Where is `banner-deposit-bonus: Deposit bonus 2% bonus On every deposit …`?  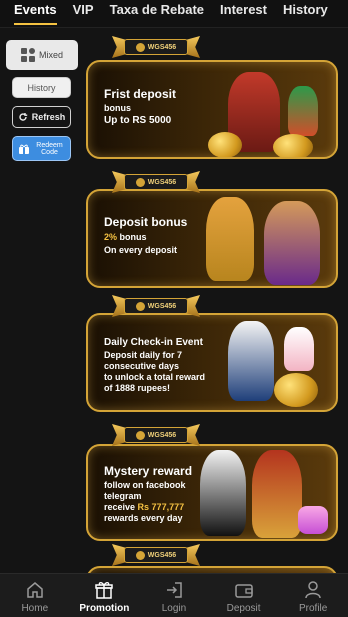
banner-deposit-bonus: Deposit bonus 2% bonus On every deposit … is located at coordinates (212, 226).